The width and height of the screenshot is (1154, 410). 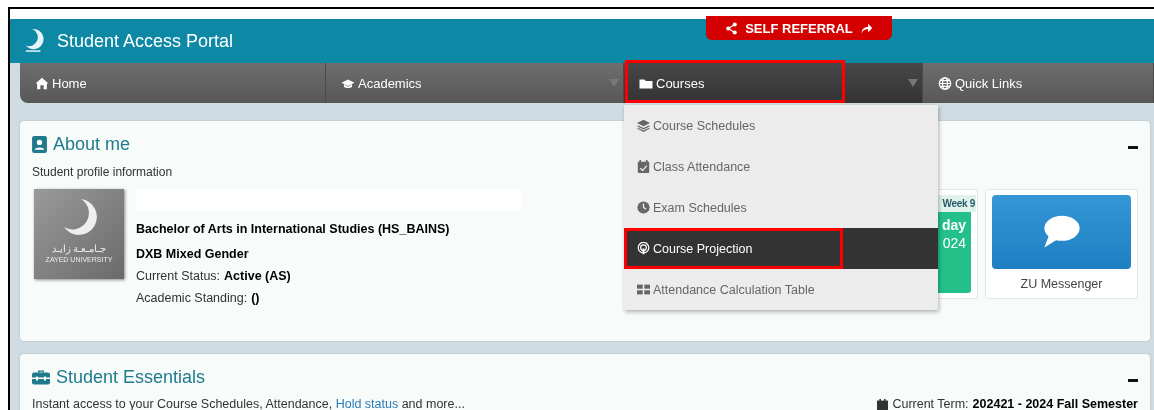 I want to click on program-name: Bachelor of Arts in International Studies (HS_BAINS), so click(x=293, y=229).